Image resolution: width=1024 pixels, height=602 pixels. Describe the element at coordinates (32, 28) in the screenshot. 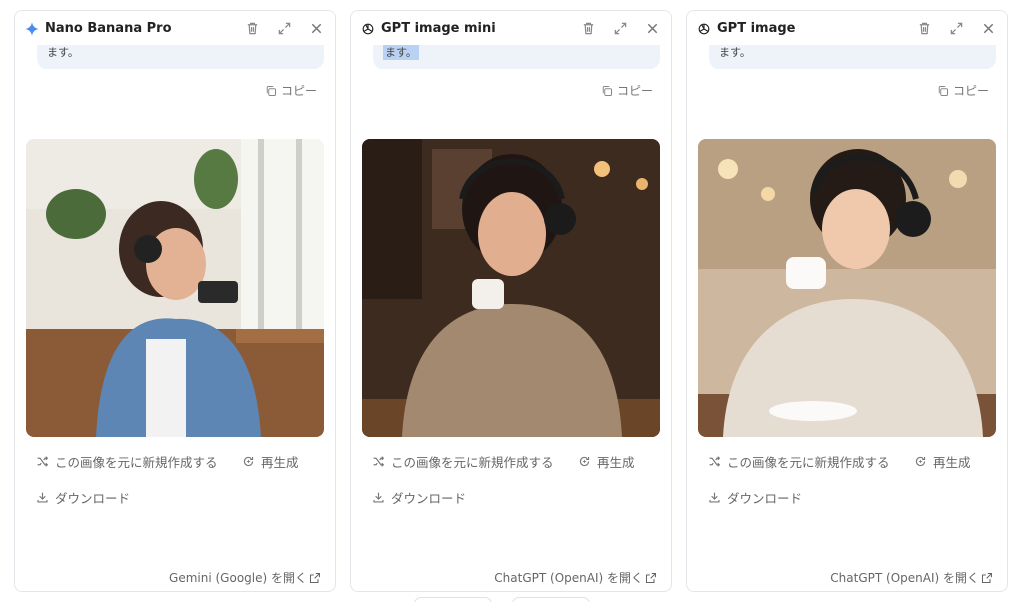

I see `gemini-sparkle-icon` at that location.